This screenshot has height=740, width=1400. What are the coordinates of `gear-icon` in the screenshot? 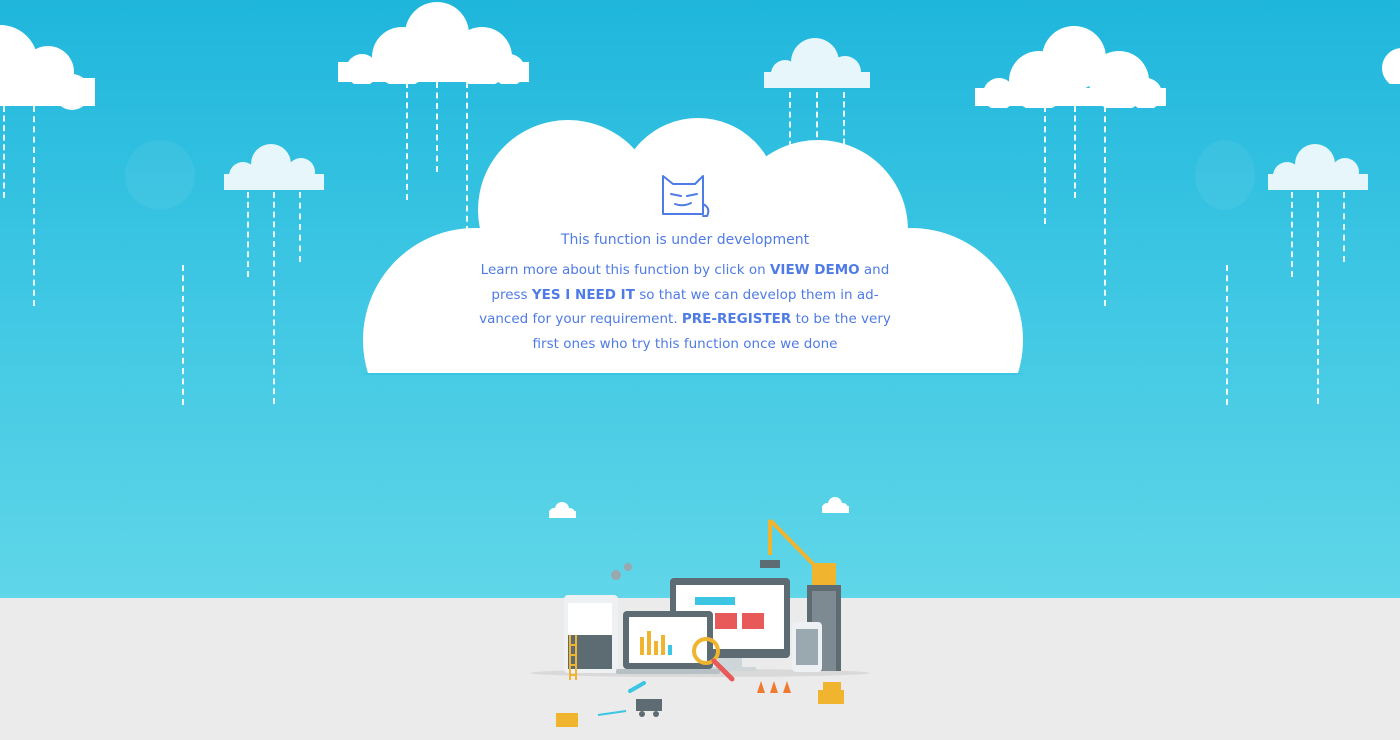 It's located at (621, 571).